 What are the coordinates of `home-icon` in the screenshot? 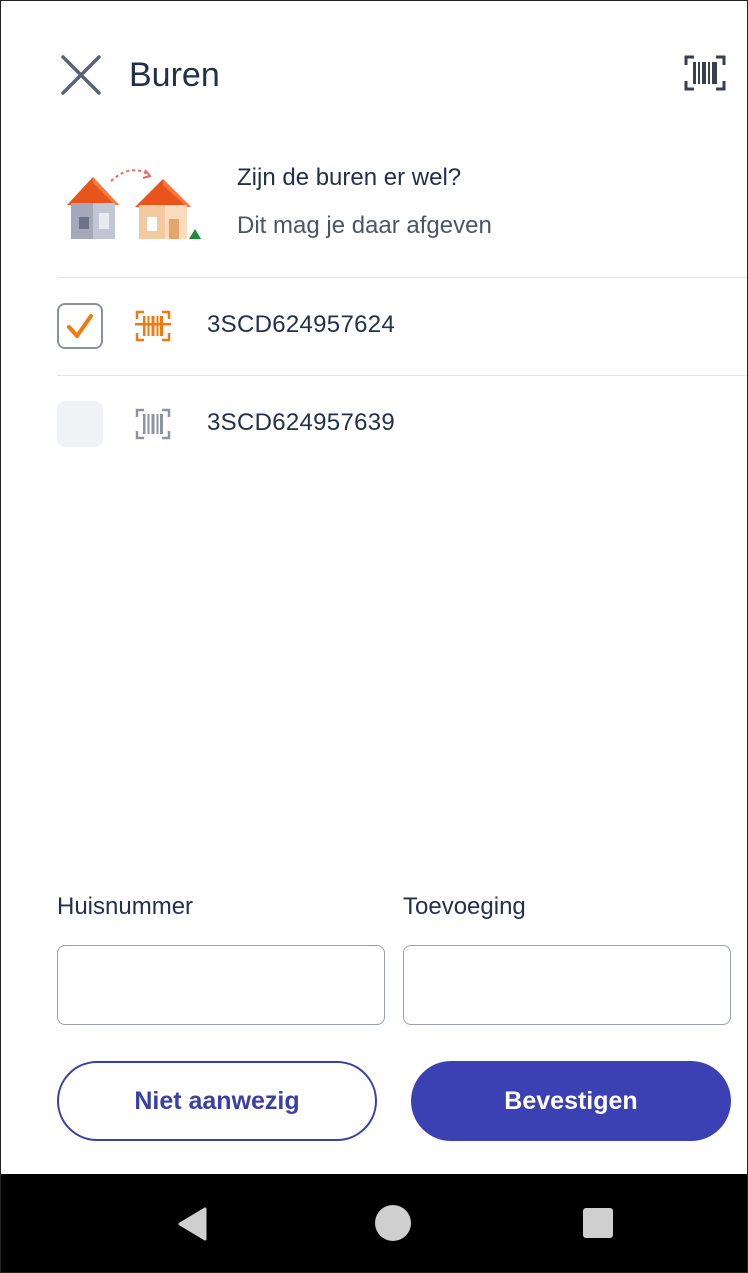 It's located at (393, 1223).